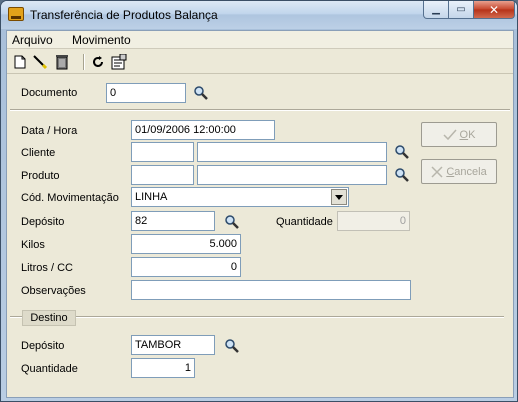 The image size is (518, 402). I want to click on destino-separator, so click(257, 317).